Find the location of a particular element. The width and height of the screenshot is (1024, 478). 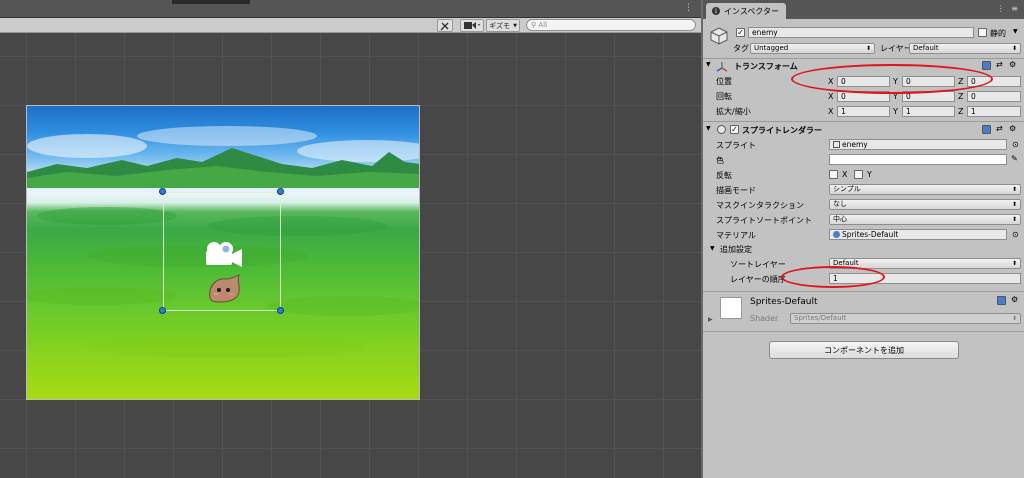

scale-z-axis: Z is located at coordinates (961, 111).